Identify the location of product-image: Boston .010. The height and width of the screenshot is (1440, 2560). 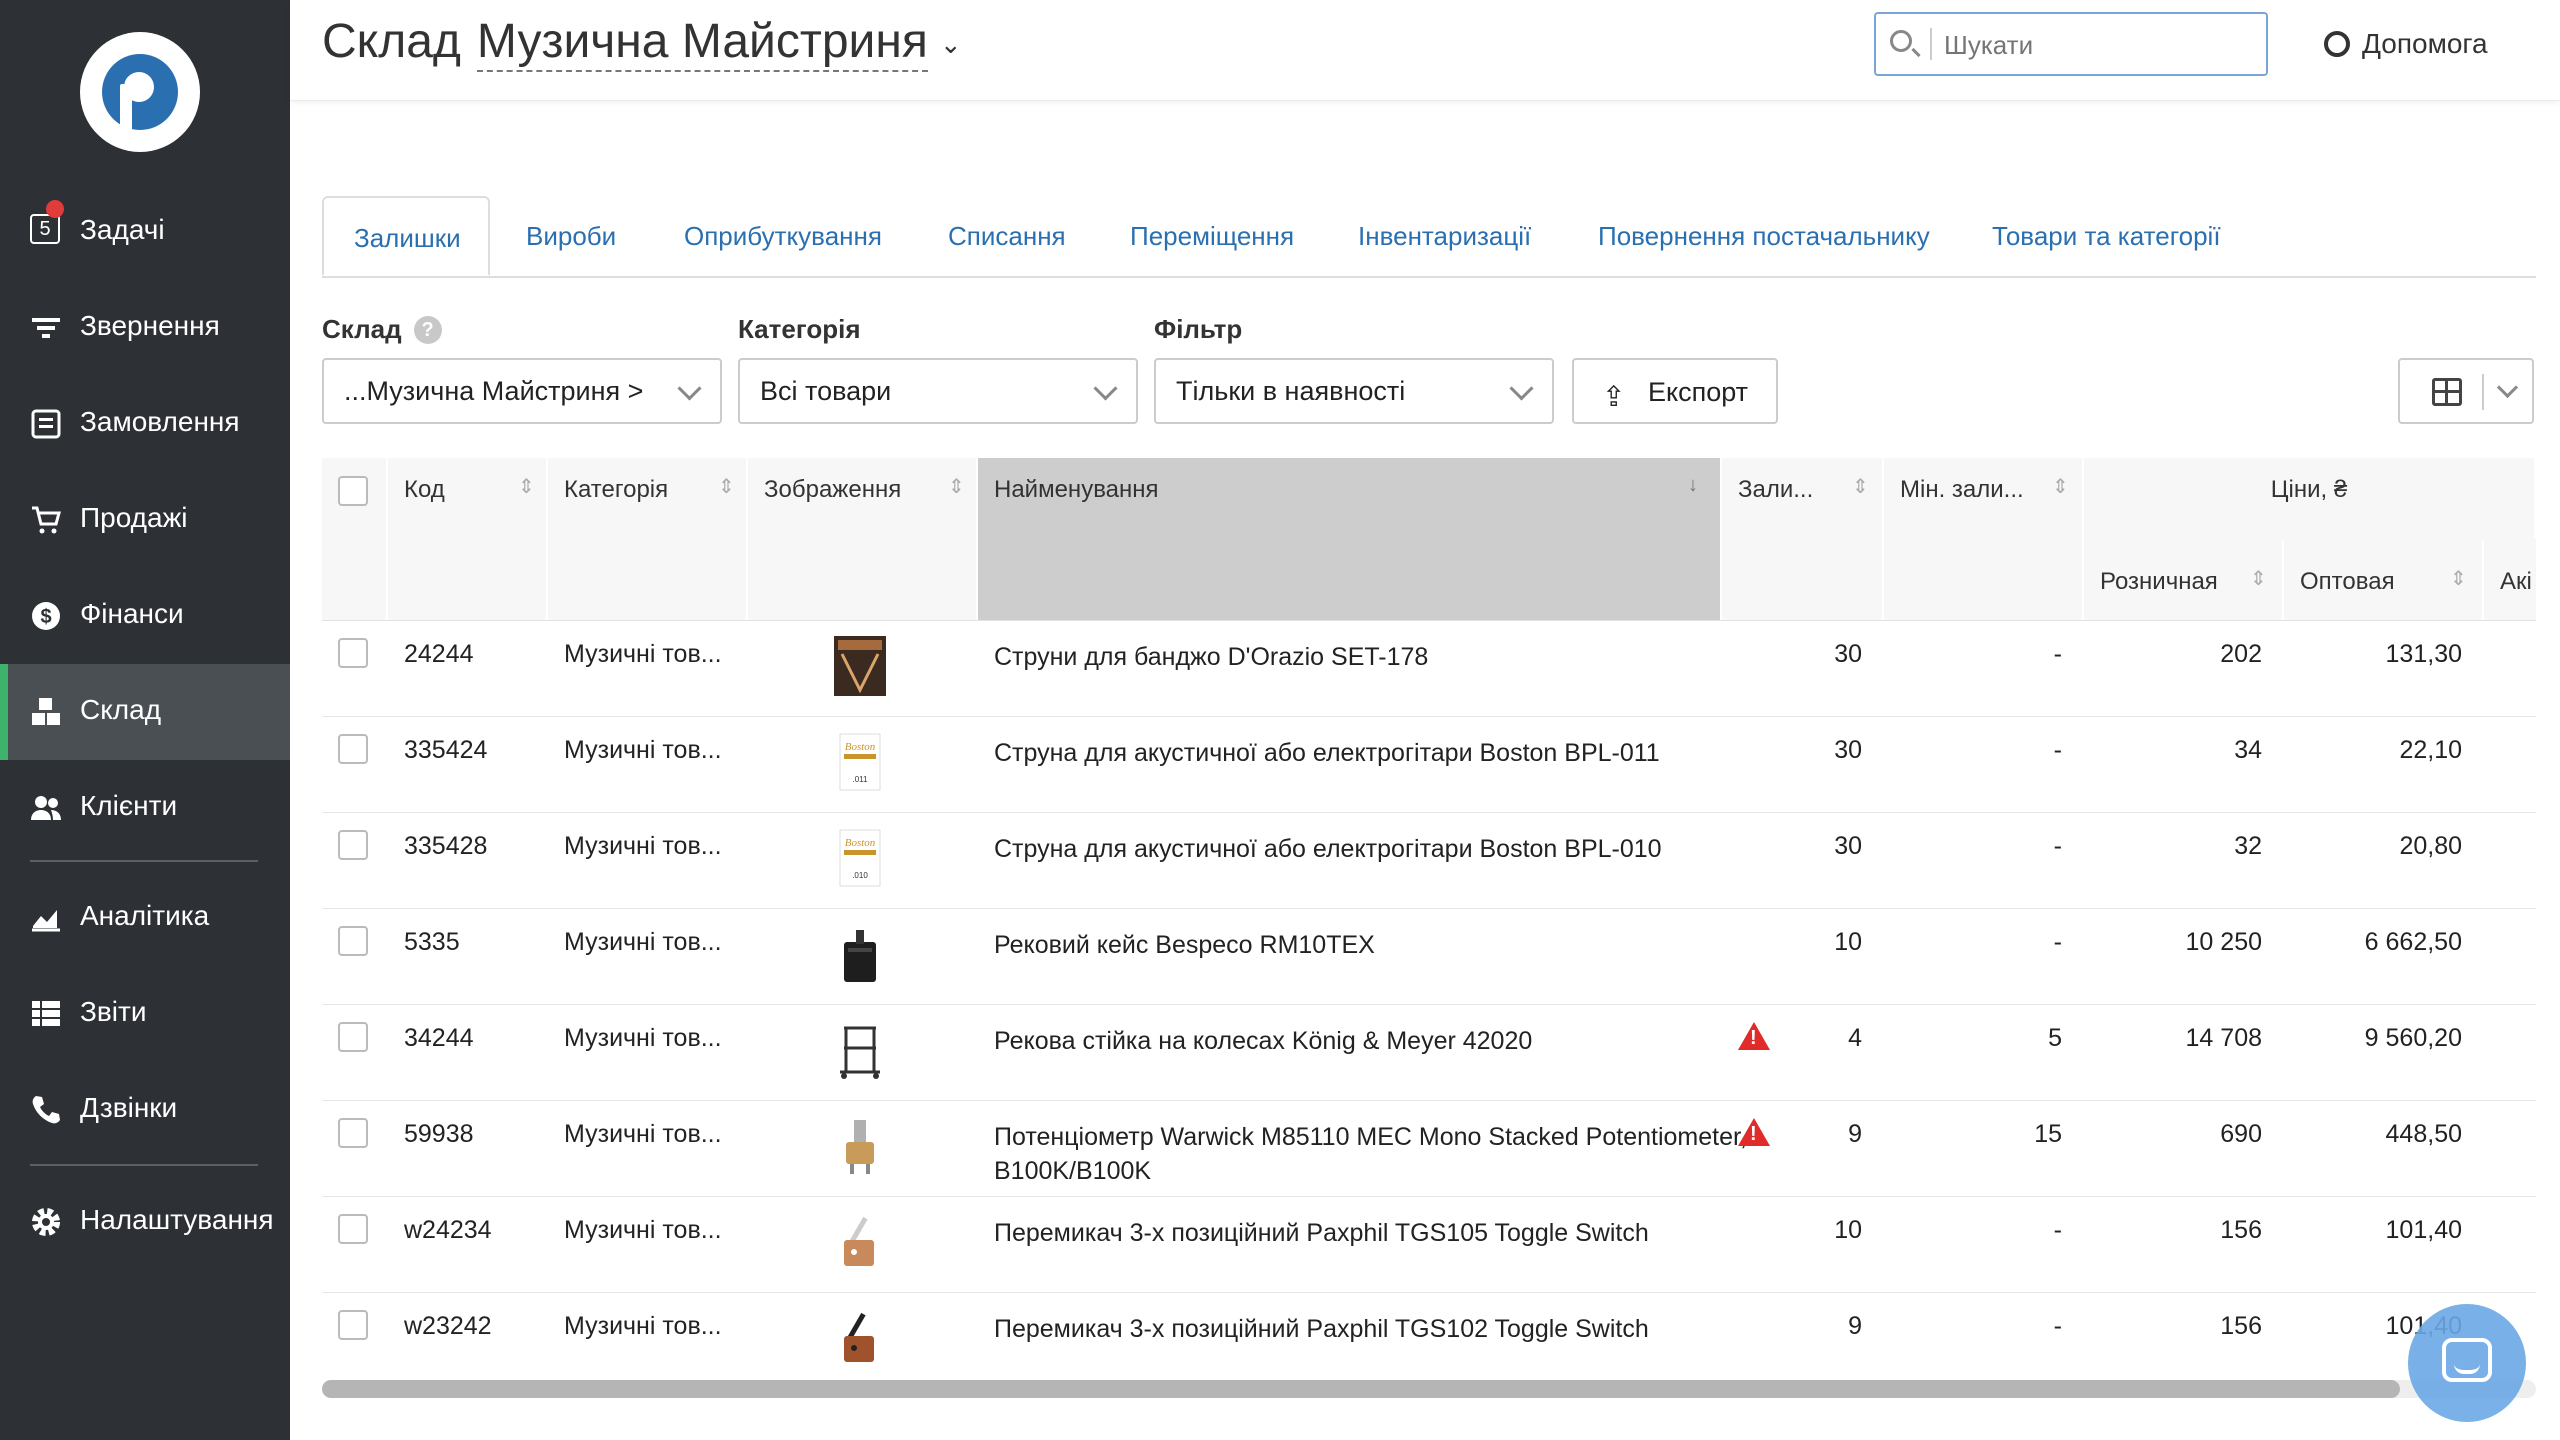
(860, 858).